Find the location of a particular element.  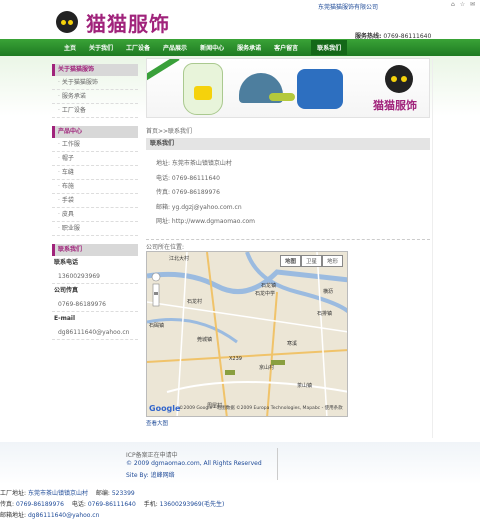

view-larger-map-link: 查看大图 is located at coordinates (288, 423).